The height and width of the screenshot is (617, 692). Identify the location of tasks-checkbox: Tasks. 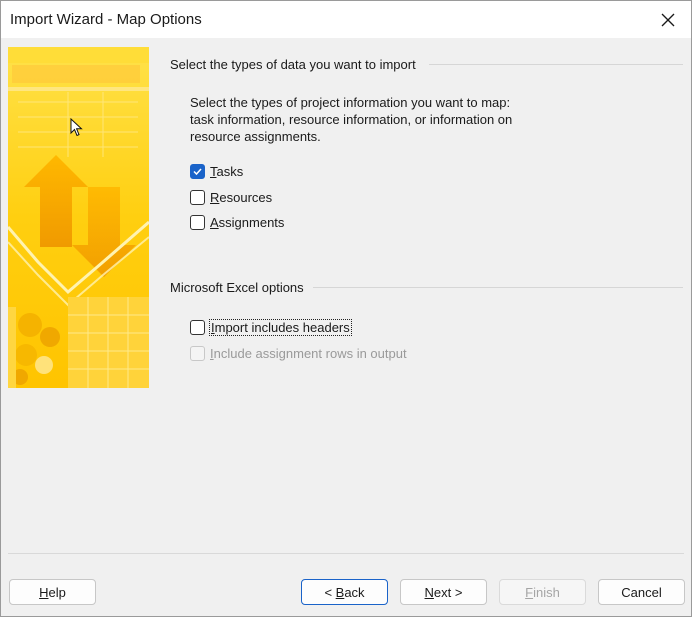
(216, 171).